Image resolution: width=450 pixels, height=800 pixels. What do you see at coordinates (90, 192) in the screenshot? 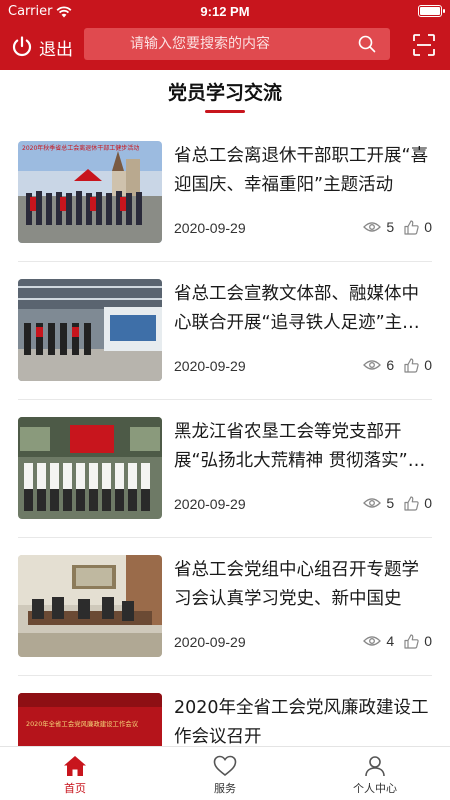
I see `article-thumbnail: 2020年秋季省总工会离退休干部工健步活动` at bounding box center [90, 192].